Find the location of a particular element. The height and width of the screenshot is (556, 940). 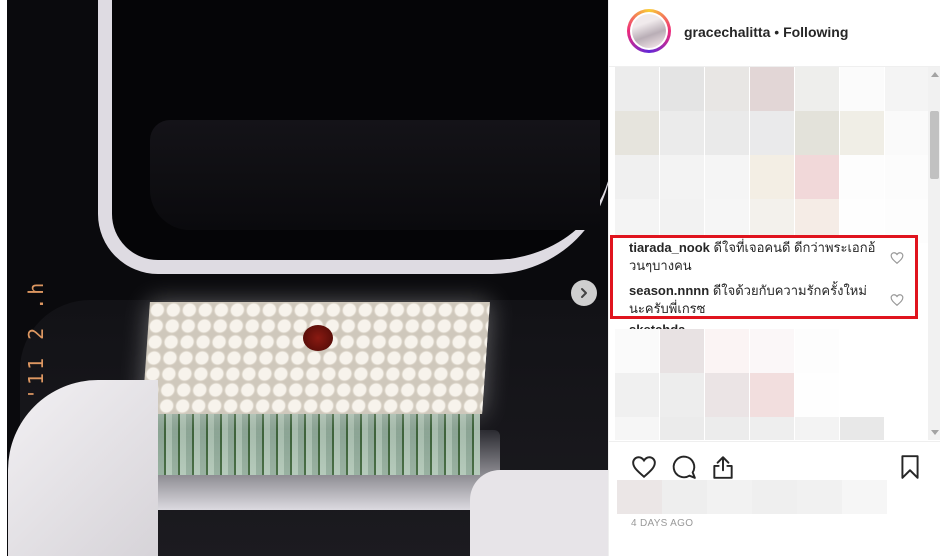

scroll-thumb is located at coordinates (934, 145).